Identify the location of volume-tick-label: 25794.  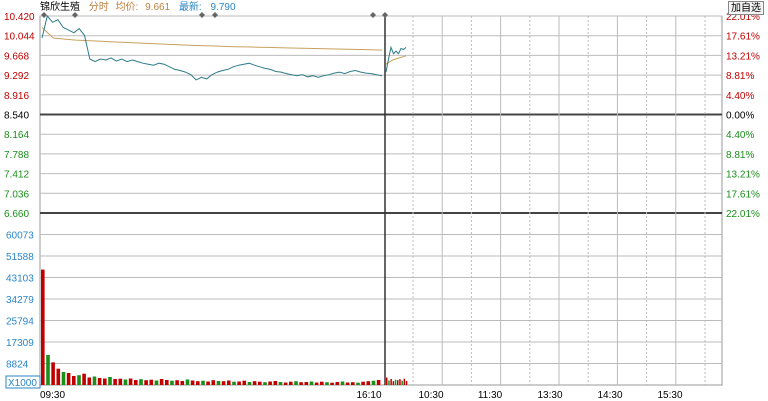
(20, 322).